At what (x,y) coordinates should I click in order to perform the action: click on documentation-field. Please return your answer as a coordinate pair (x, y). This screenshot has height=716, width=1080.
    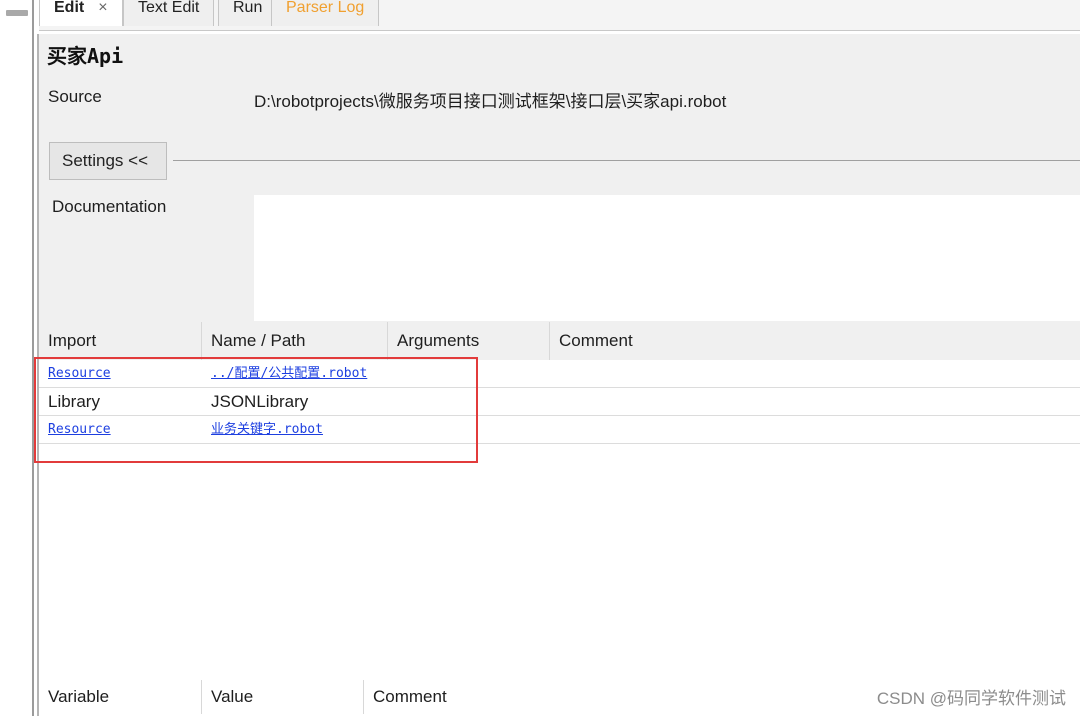
    Looking at the image, I should click on (667, 258).